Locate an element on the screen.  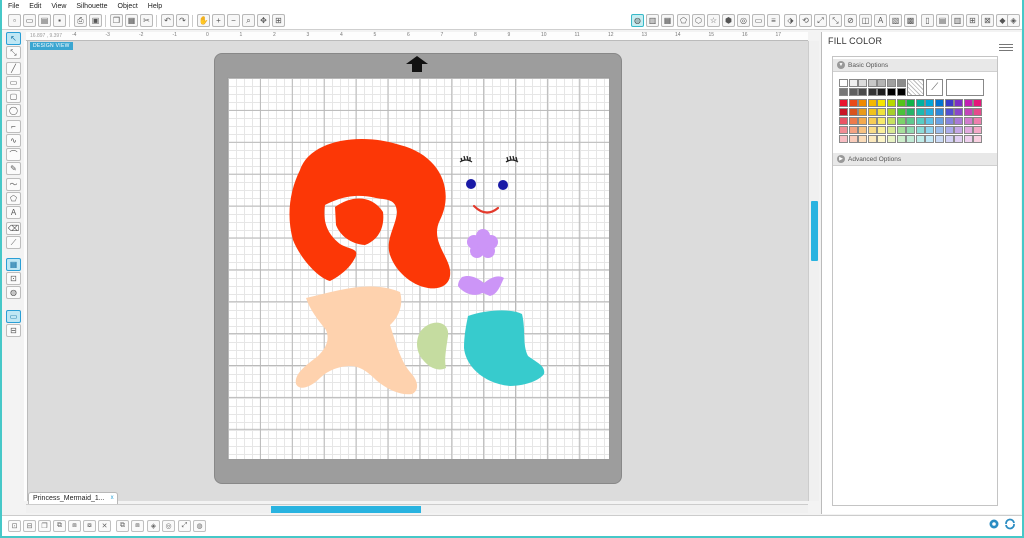
cancel-icon: ✕ is located at coordinates (104, 526).